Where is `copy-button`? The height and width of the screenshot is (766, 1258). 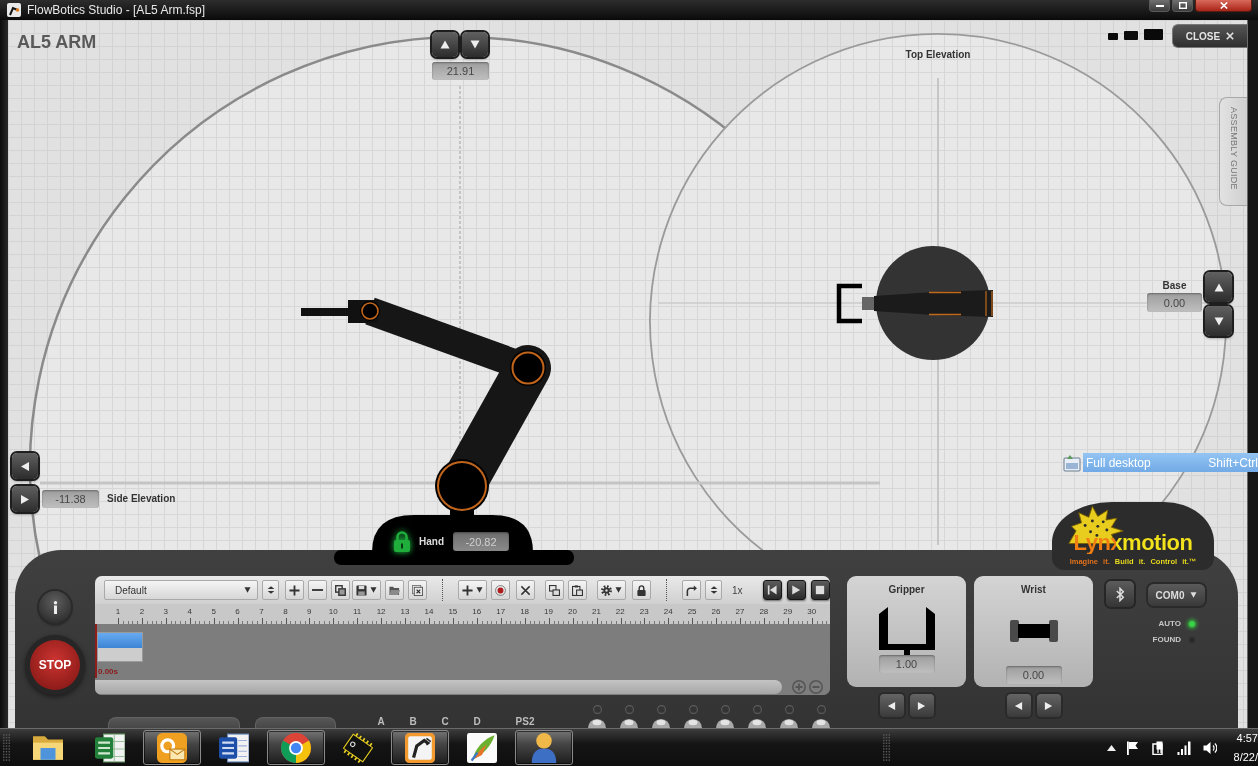 copy-button is located at coordinates (340, 590).